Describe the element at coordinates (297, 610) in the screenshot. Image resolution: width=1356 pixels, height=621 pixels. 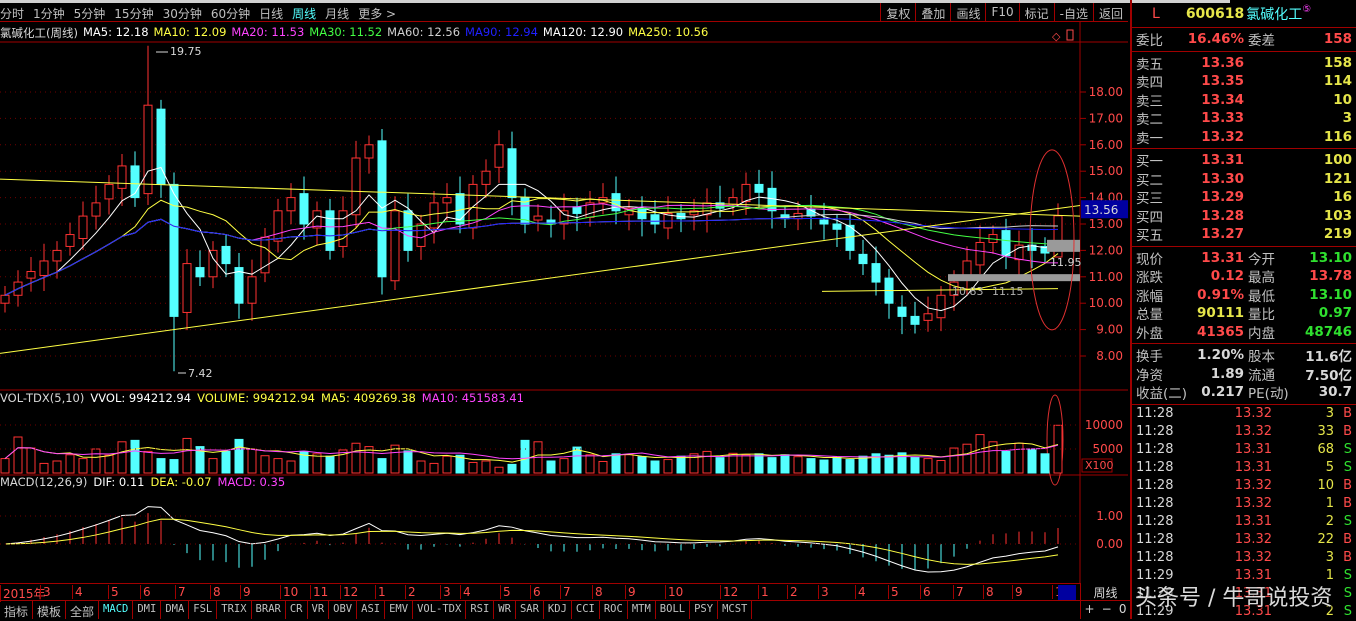
I see `indicator-tab: CR` at that location.